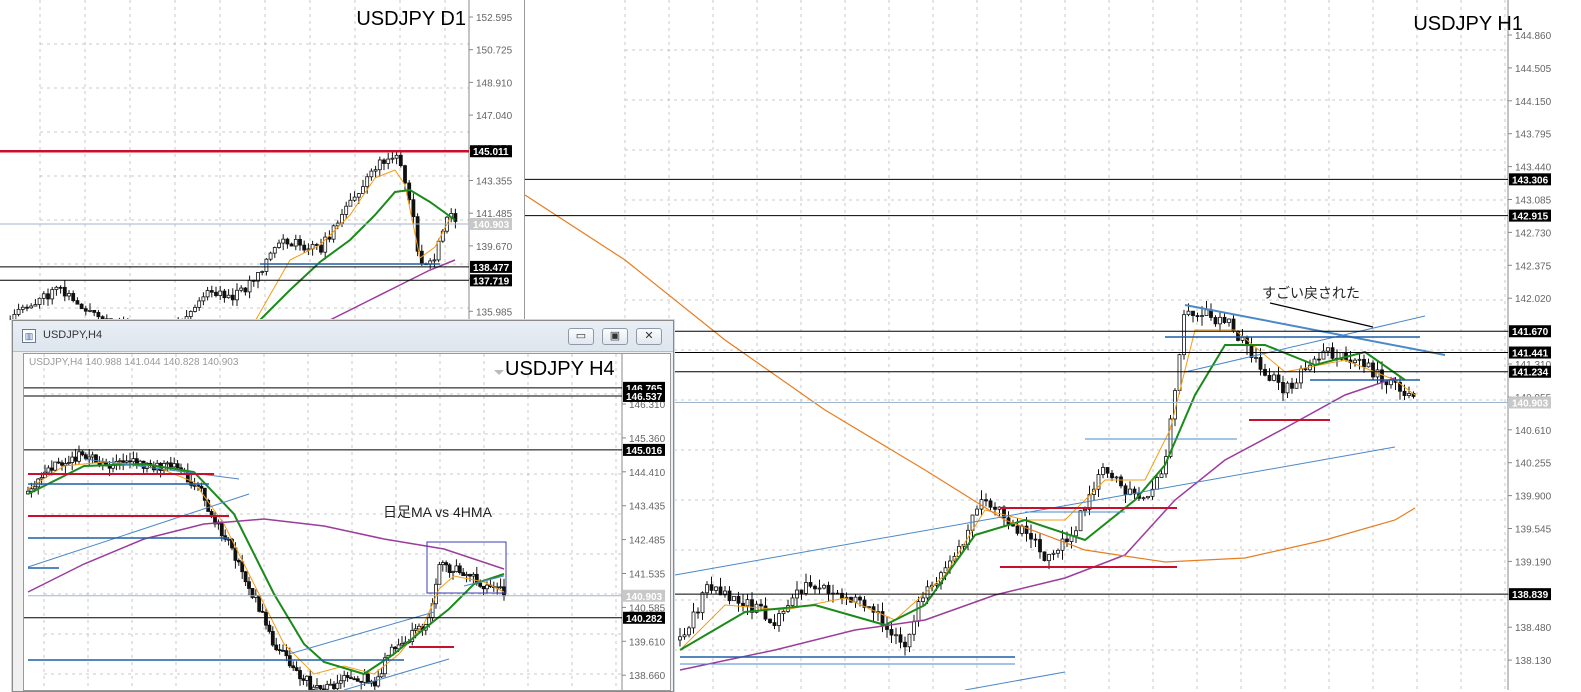 This screenshot has width=1581, height=692. Describe the element at coordinates (1533, 431) in the screenshot. I see `price-tick-label: 140.610` at that location.